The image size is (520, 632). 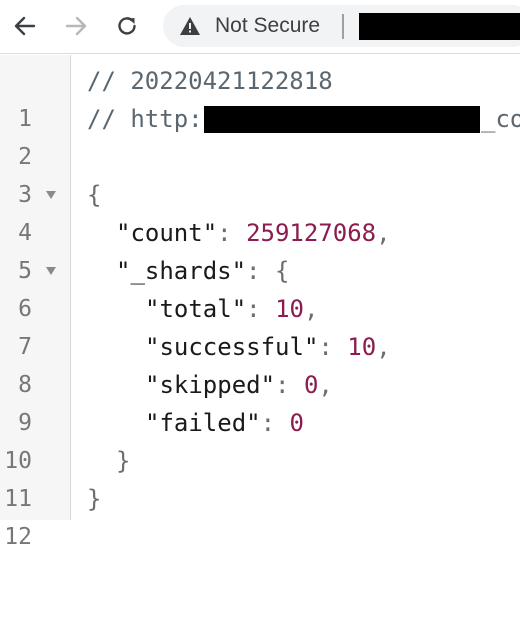 I want to click on code-line: 6 "_shards": {, so click(x=260, y=287).